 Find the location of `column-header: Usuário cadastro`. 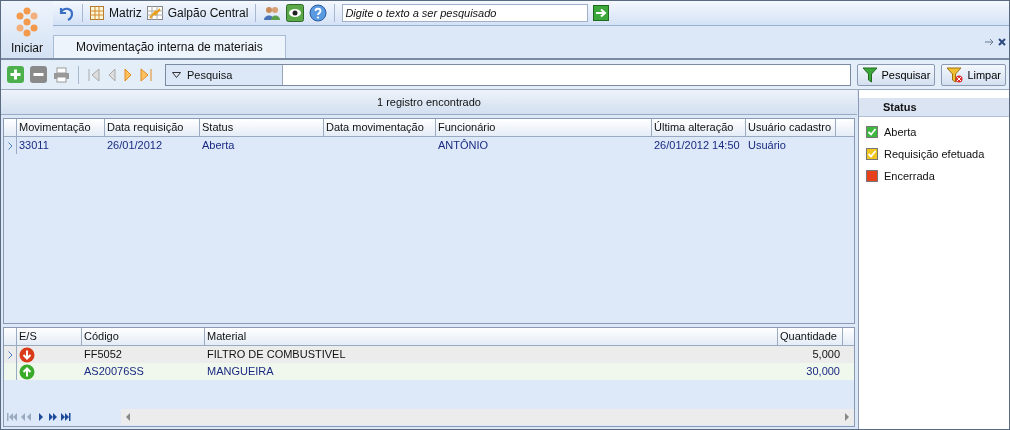

column-header: Usuário cadastro is located at coordinates (791, 127).